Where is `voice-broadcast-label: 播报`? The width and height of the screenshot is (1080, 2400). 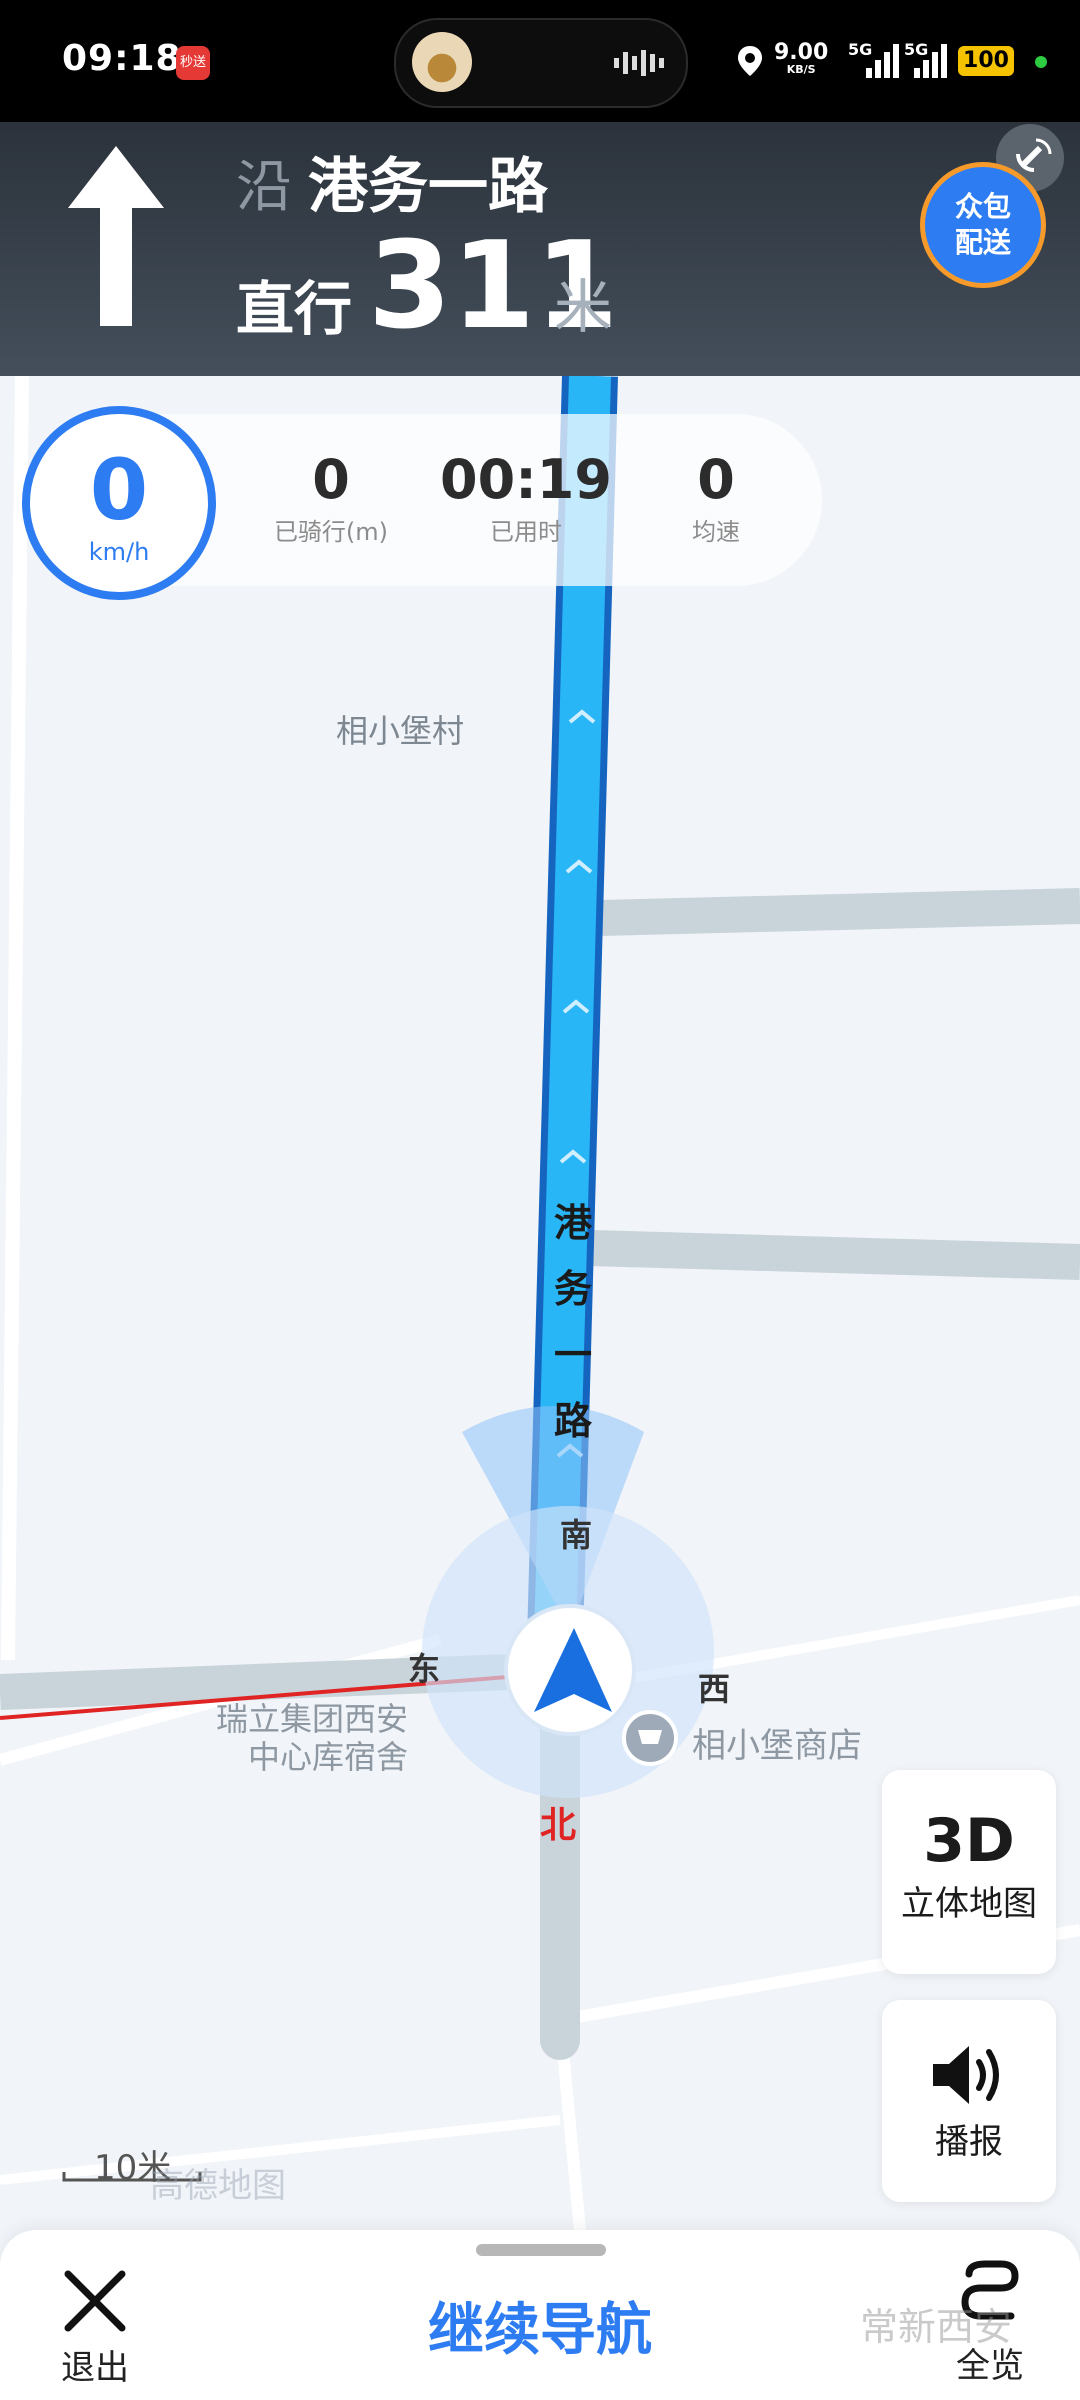
voice-broadcast-label: 播报 is located at coordinates (969, 2142).